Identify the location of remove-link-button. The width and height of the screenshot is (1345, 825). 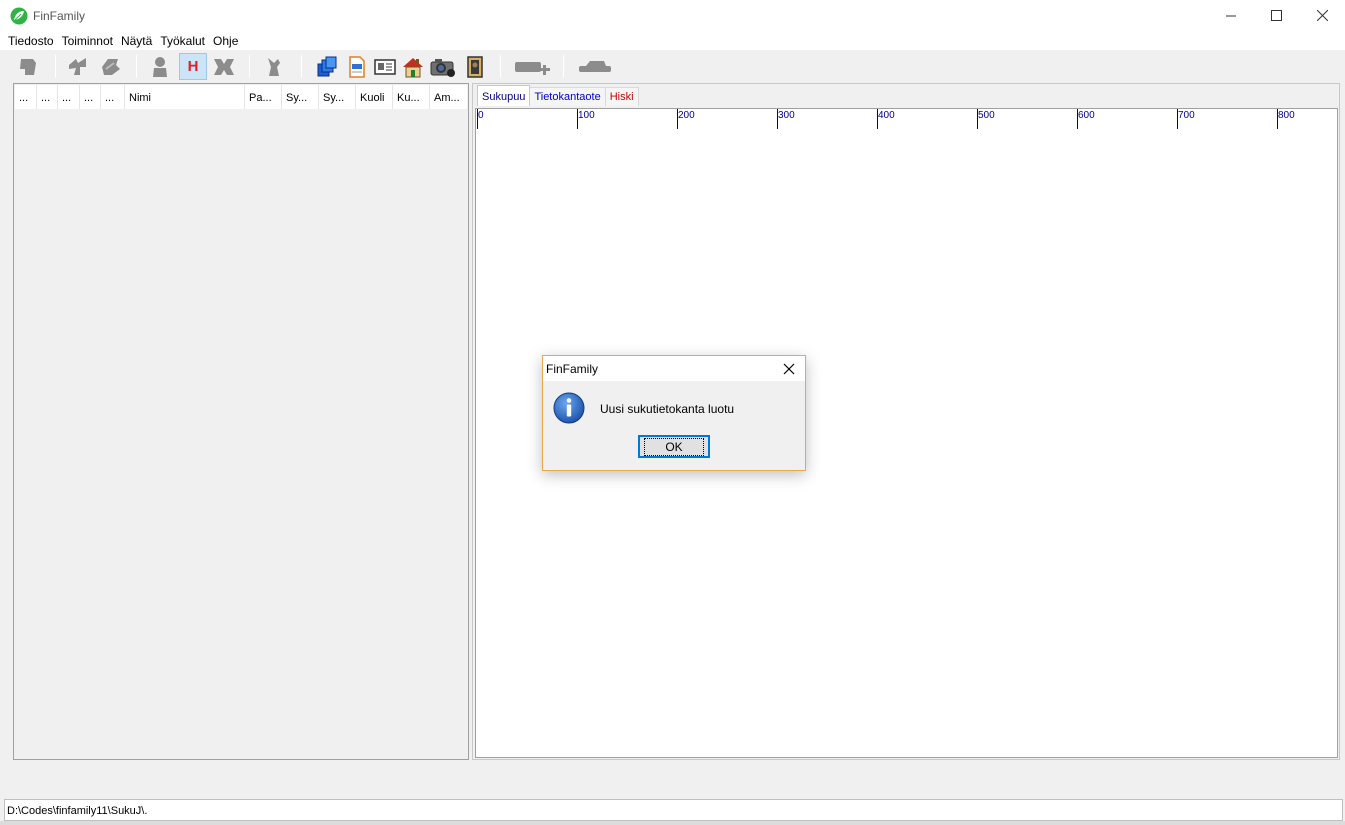
(595, 66).